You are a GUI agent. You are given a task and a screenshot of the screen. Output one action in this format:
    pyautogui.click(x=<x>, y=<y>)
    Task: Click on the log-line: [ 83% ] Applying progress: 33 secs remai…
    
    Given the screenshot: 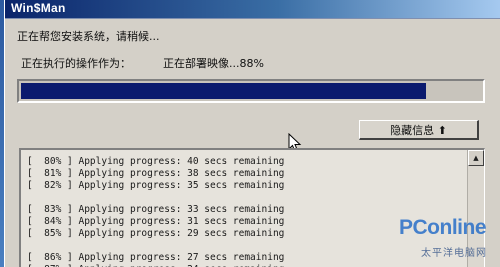 What is the action you would take?
    pyautogui.click(x=156, y=209)
    